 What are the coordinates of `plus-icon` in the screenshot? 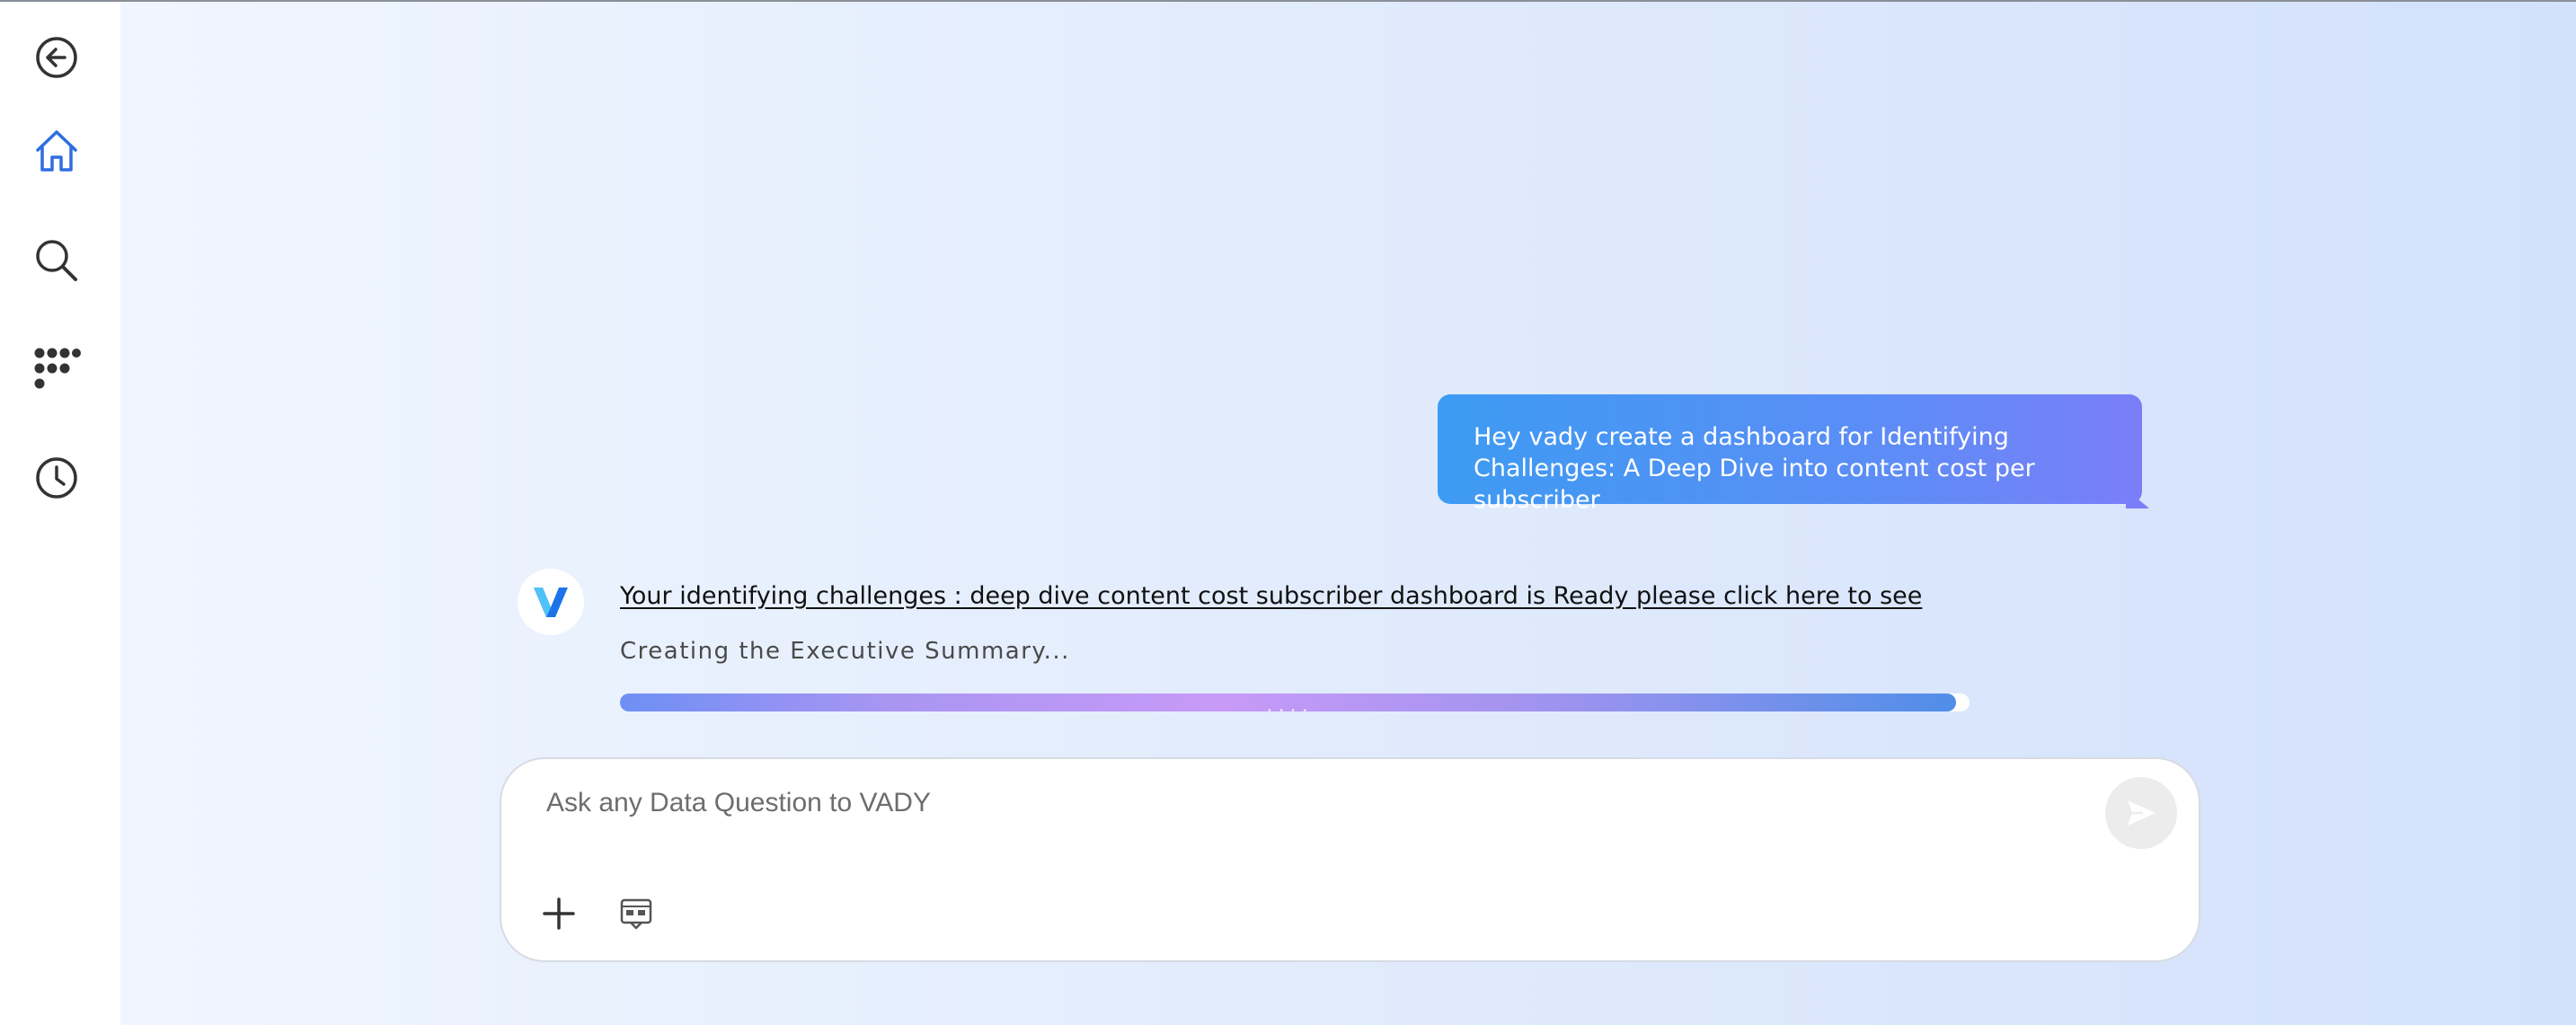 It's located at (559, 913).